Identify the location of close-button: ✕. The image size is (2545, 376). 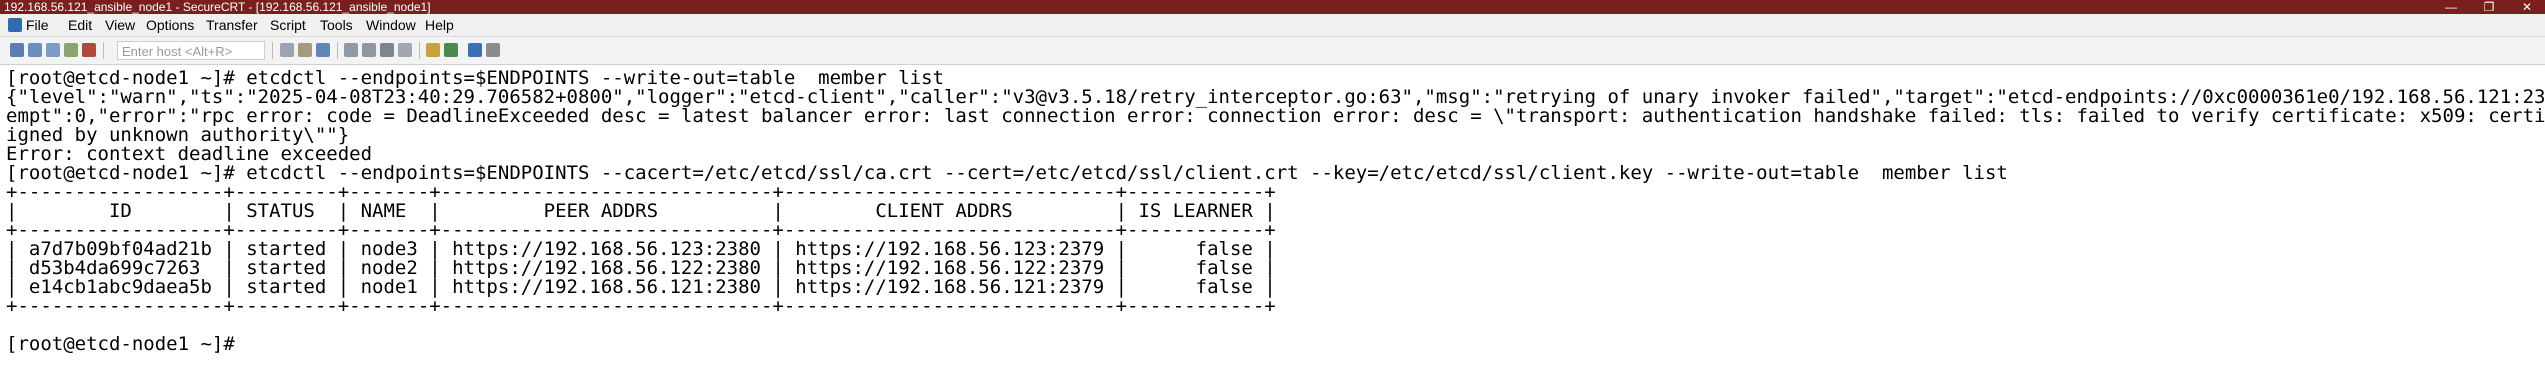
(2527, 7).